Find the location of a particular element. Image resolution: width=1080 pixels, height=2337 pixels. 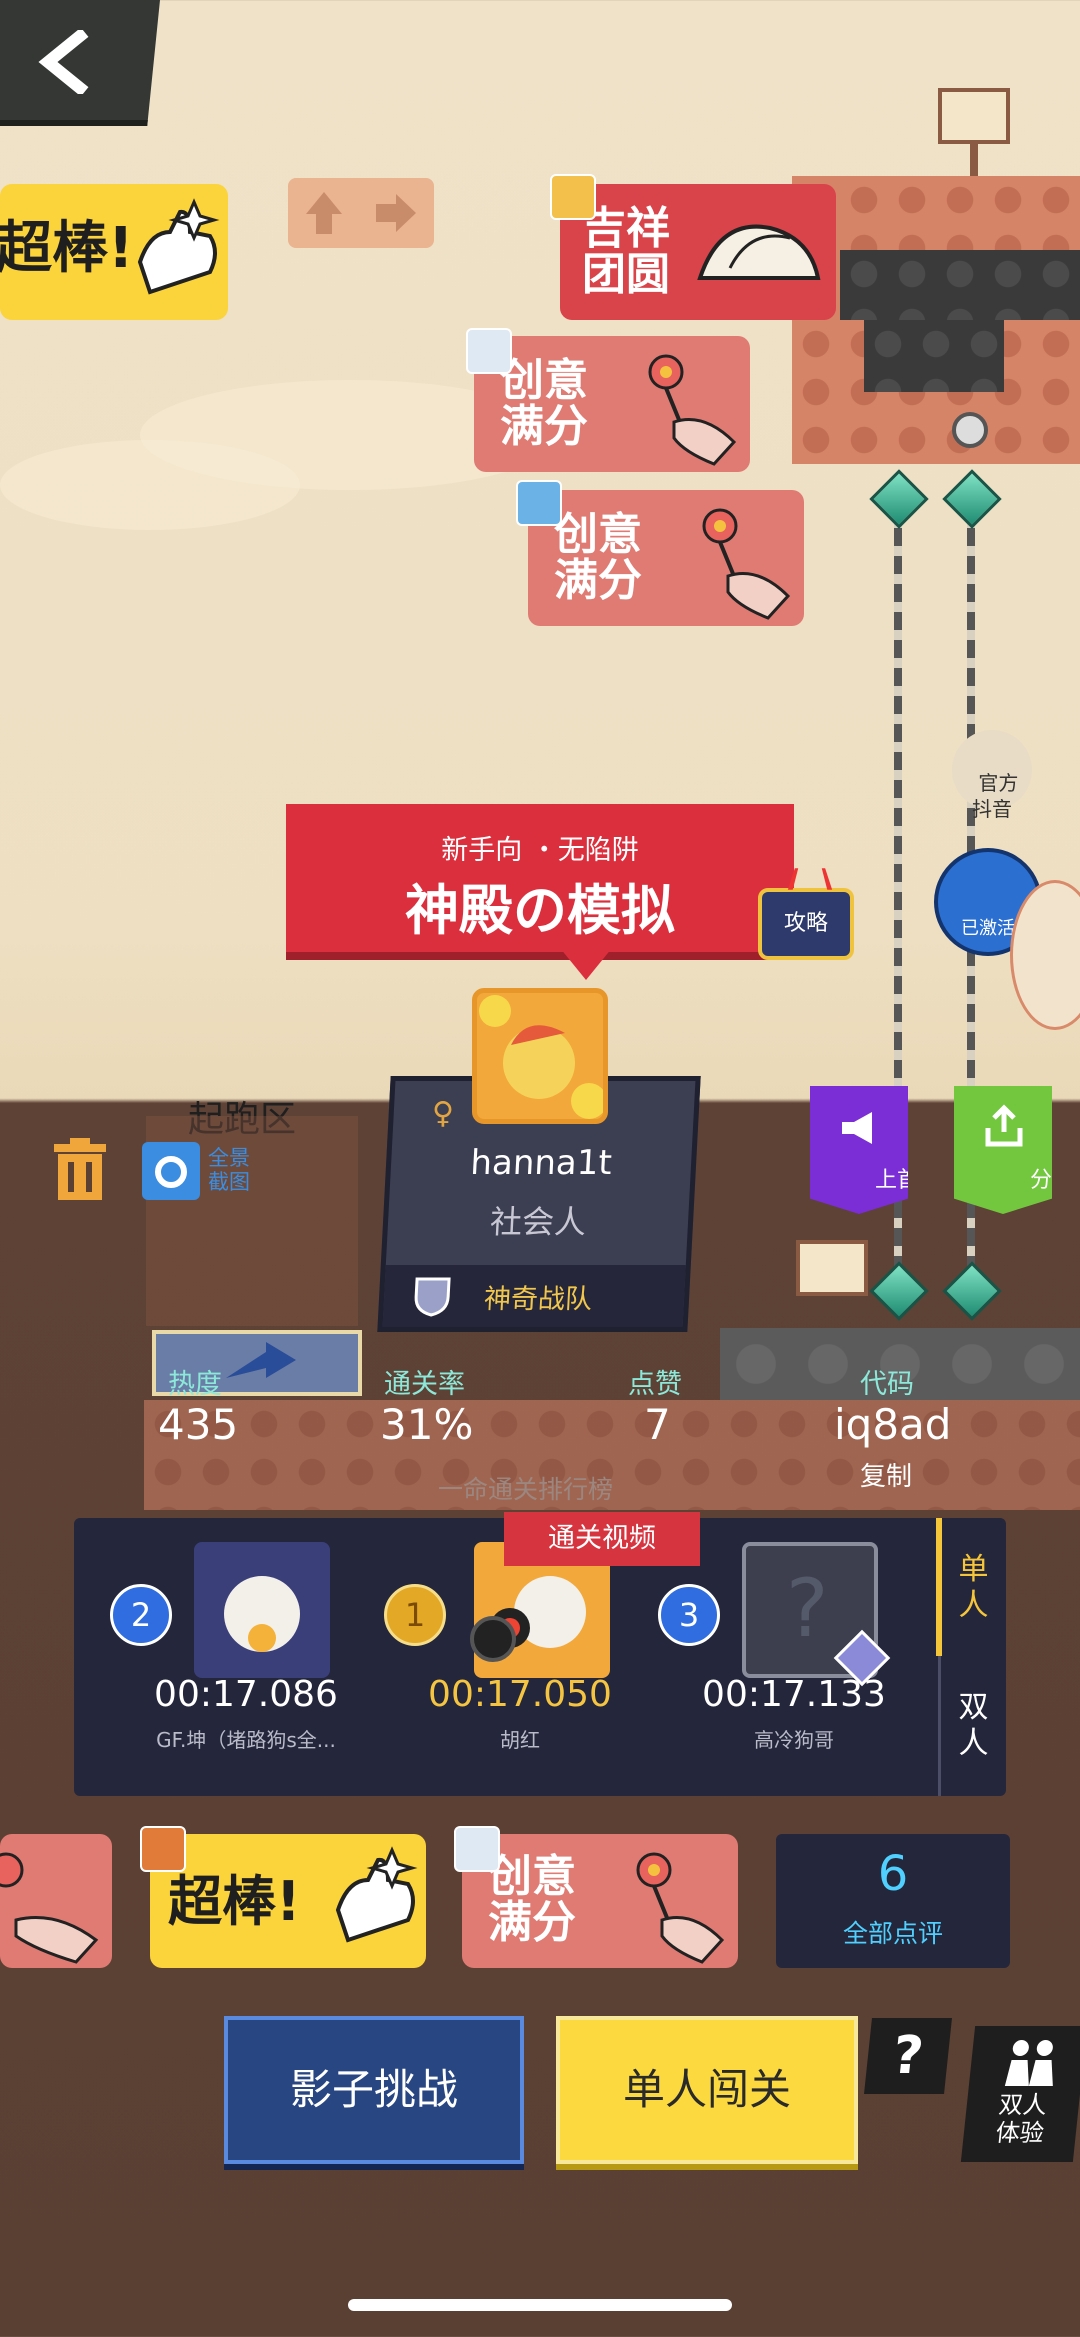

official-label: 官方 抖音 is located at coordinates (995, 796).